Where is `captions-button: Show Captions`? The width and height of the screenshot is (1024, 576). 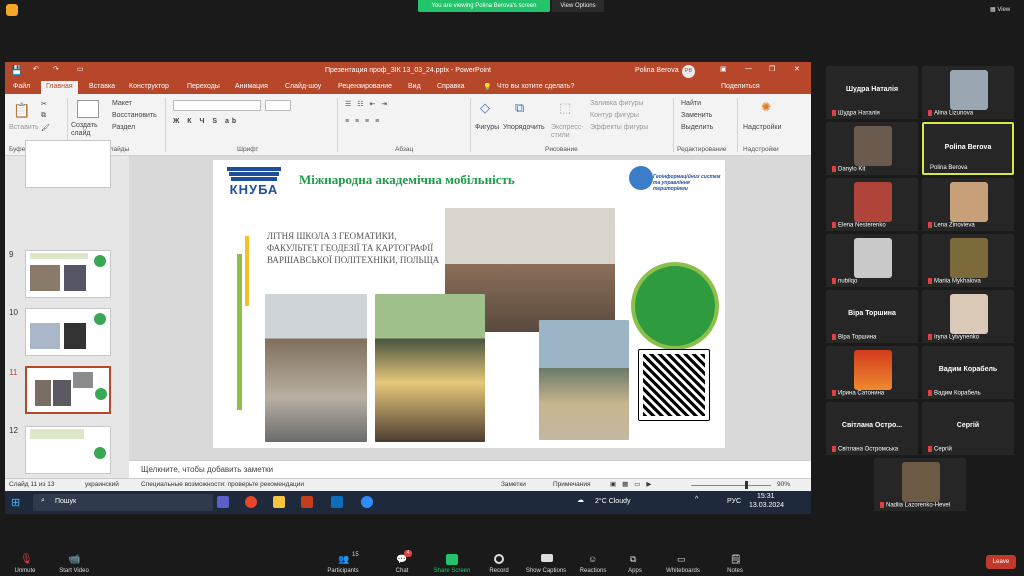 captions-button: Show Captions is located at coordinates (546, 571).